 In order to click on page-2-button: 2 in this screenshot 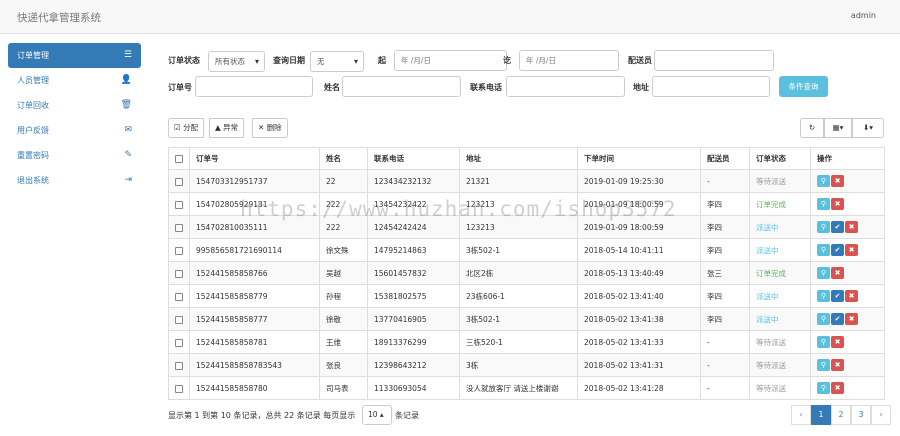, I will do `click(841, 415)`.